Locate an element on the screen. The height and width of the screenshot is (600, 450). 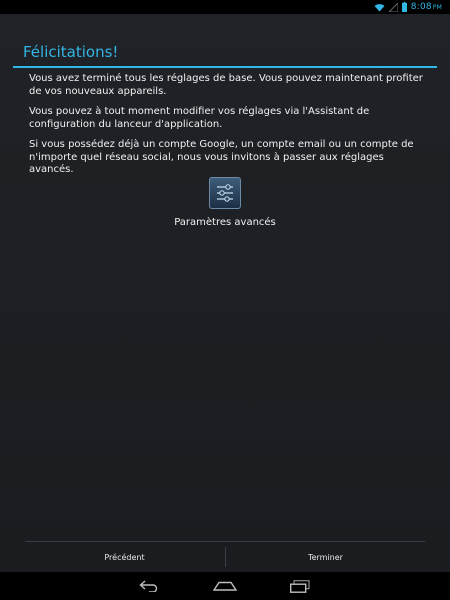
recent-apps-icon is located at coordinates (300, 586).